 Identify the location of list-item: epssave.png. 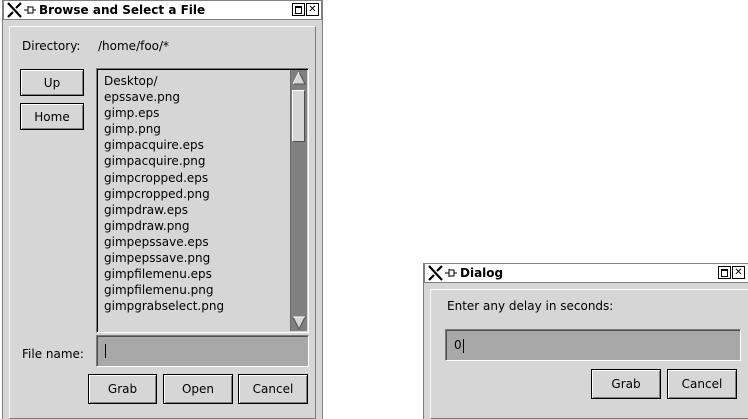
(164, 97).